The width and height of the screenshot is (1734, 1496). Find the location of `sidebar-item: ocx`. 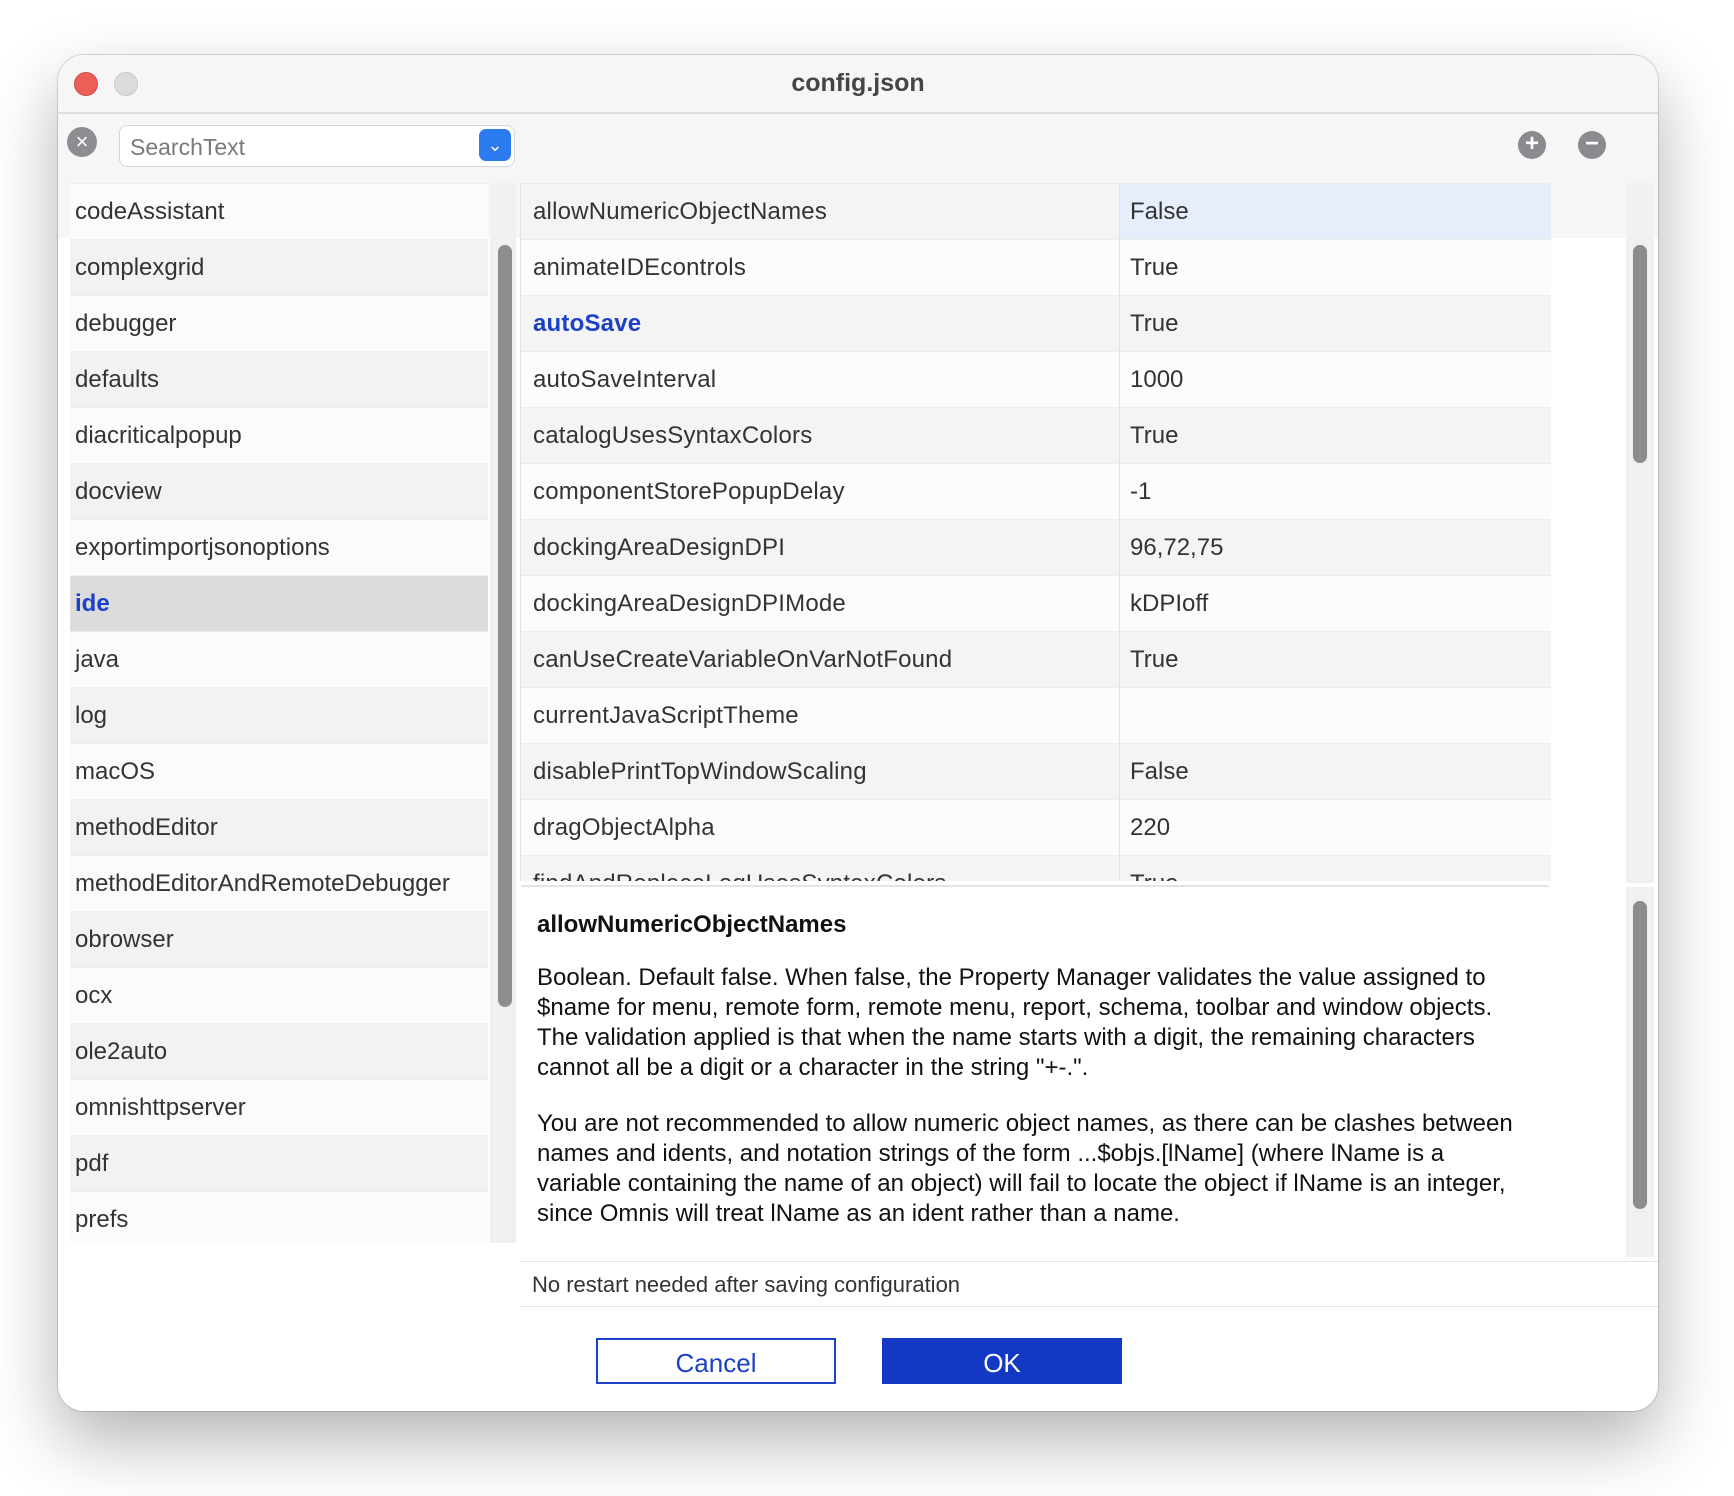

sidebar-item: ocx is located at coordinates (279, 995).